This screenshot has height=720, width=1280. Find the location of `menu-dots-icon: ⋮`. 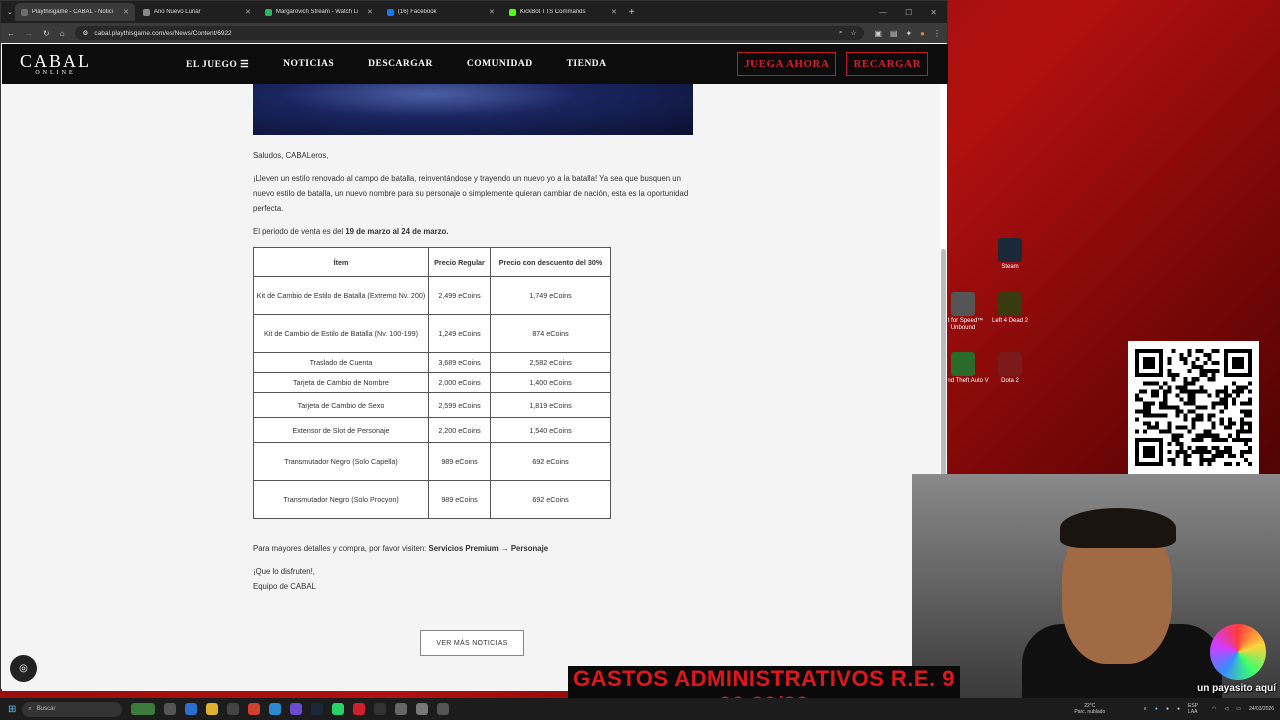

menu-dots-icon: ⋮ is located at coordinates (937, 33).